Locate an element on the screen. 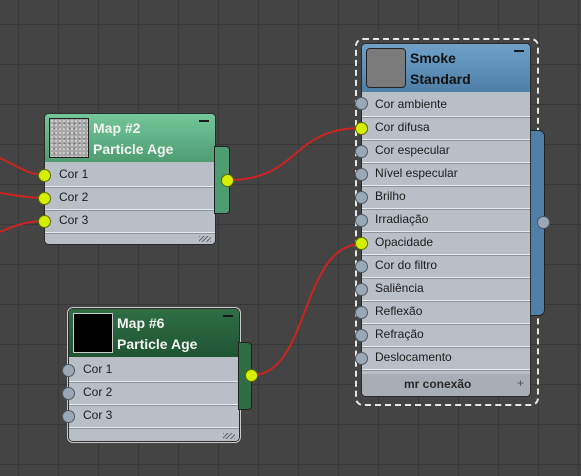 The height and width of the screenshot is (476, 581). wire-map6-to-opacidade is located at coordinates (307, 309).